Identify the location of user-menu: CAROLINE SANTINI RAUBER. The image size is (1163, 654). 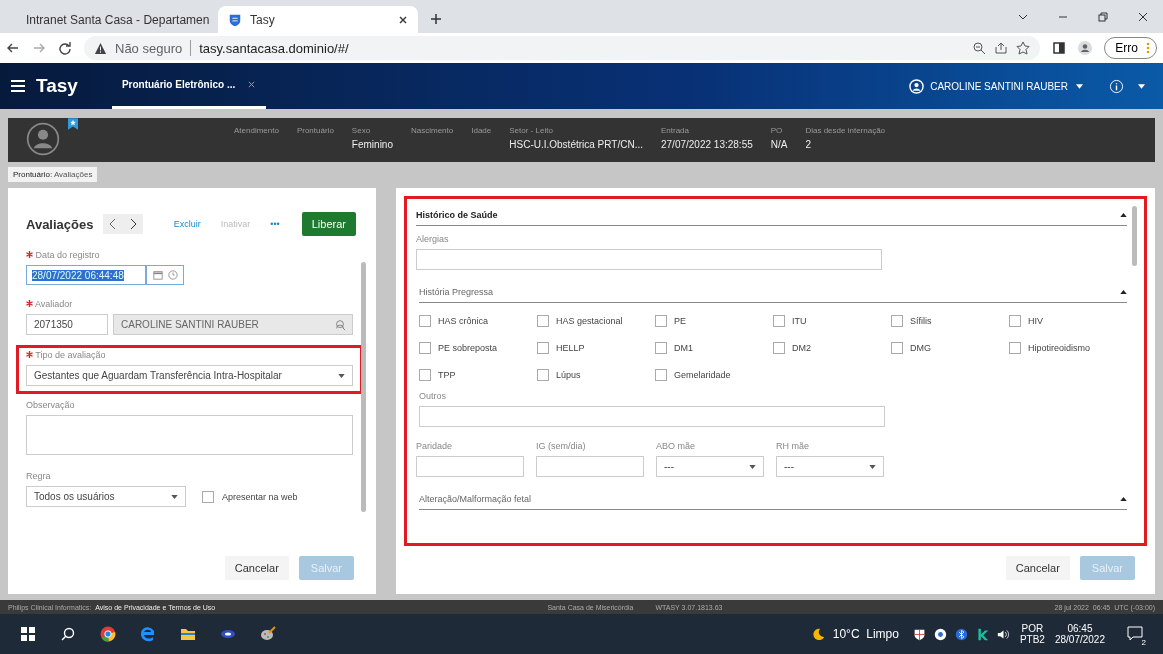
(999, 86).